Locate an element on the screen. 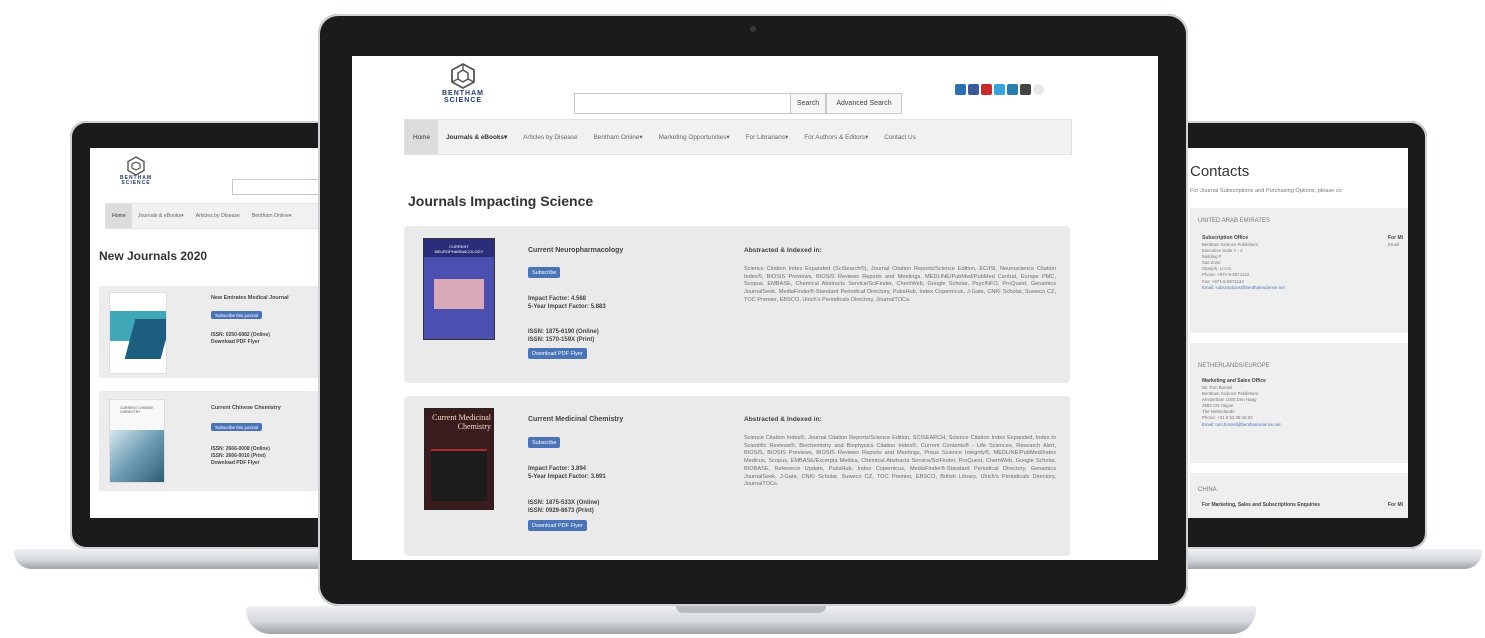 Image resolution: width=1485 pixels, height=638 pixels. nav-contact-us: Contact Us is located at coordinates (900, 137).